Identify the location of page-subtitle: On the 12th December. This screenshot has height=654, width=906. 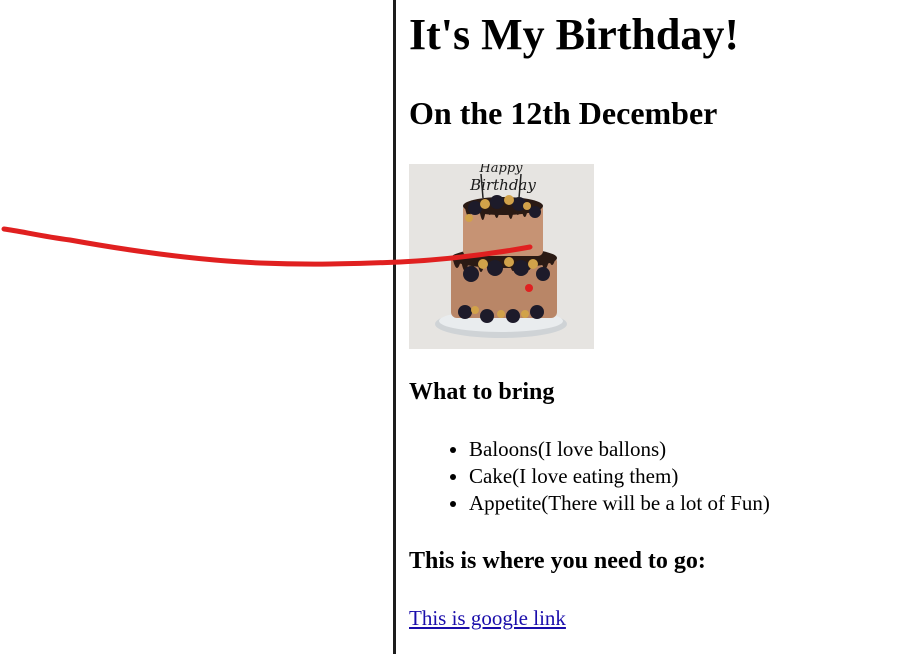
(563, 113).